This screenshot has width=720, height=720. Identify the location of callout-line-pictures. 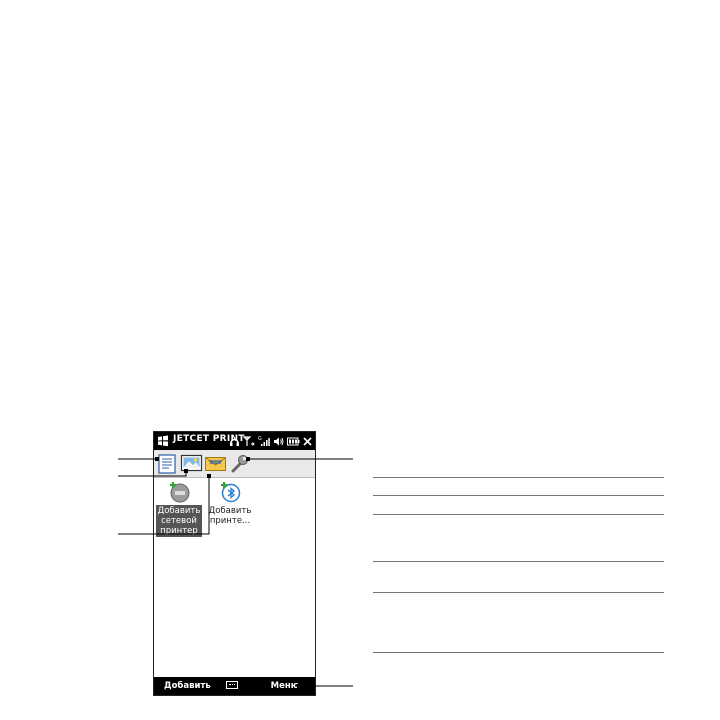
(152, 474).